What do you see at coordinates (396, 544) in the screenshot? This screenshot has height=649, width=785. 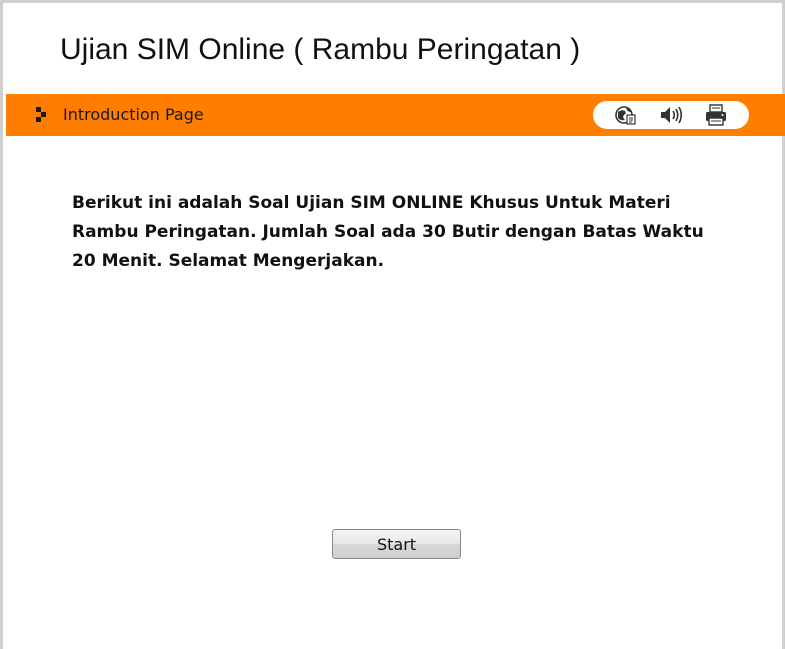 I see `start-button: Start` at bounding box center [396, 544].